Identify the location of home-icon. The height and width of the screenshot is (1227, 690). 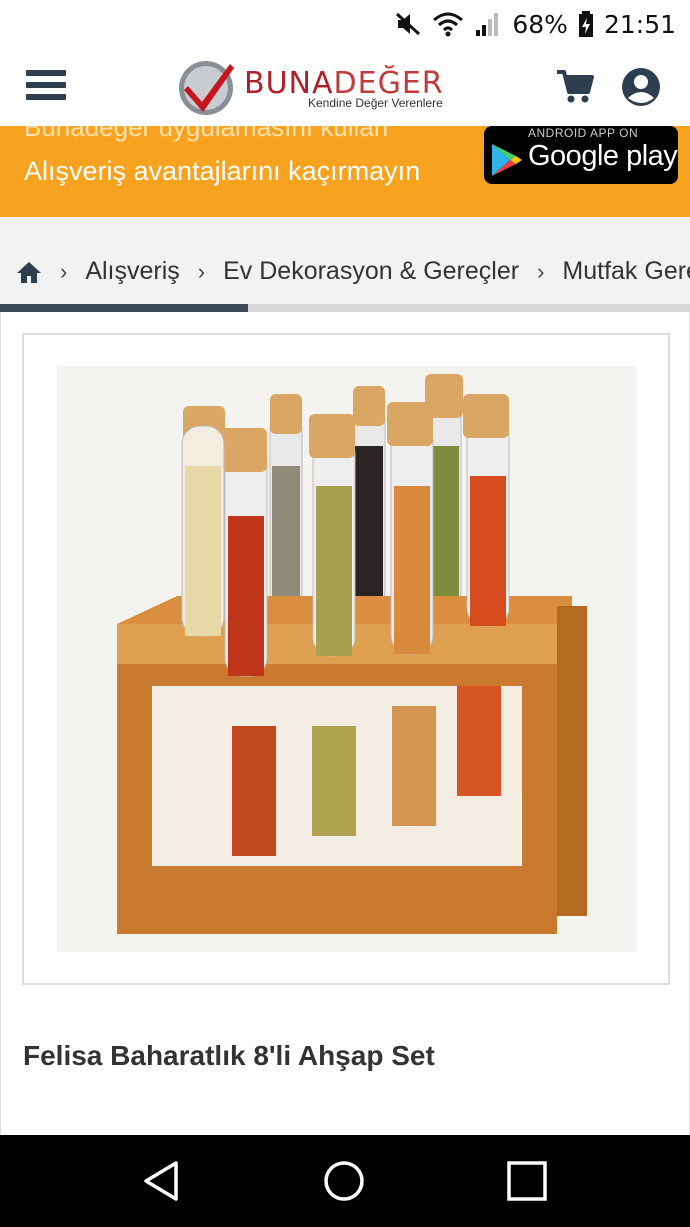
(344, 1181).